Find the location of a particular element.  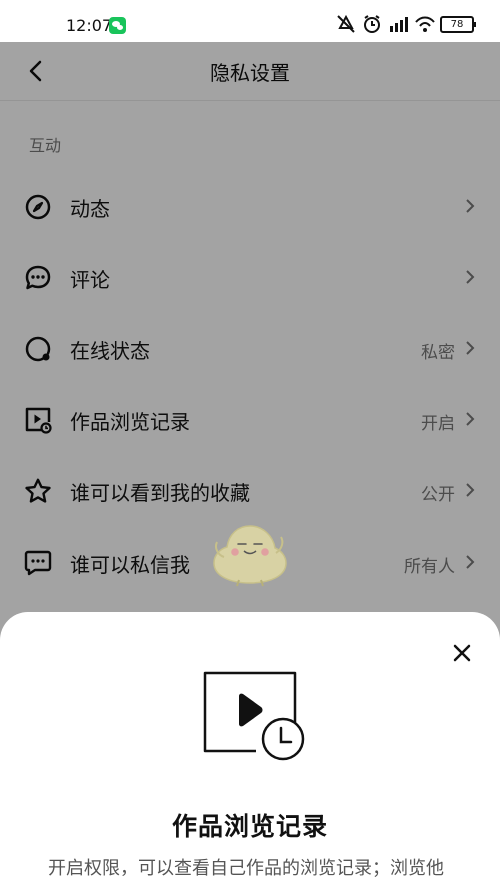

sheet-title: 作品浏览记录 is located at coordinates (249, 826).